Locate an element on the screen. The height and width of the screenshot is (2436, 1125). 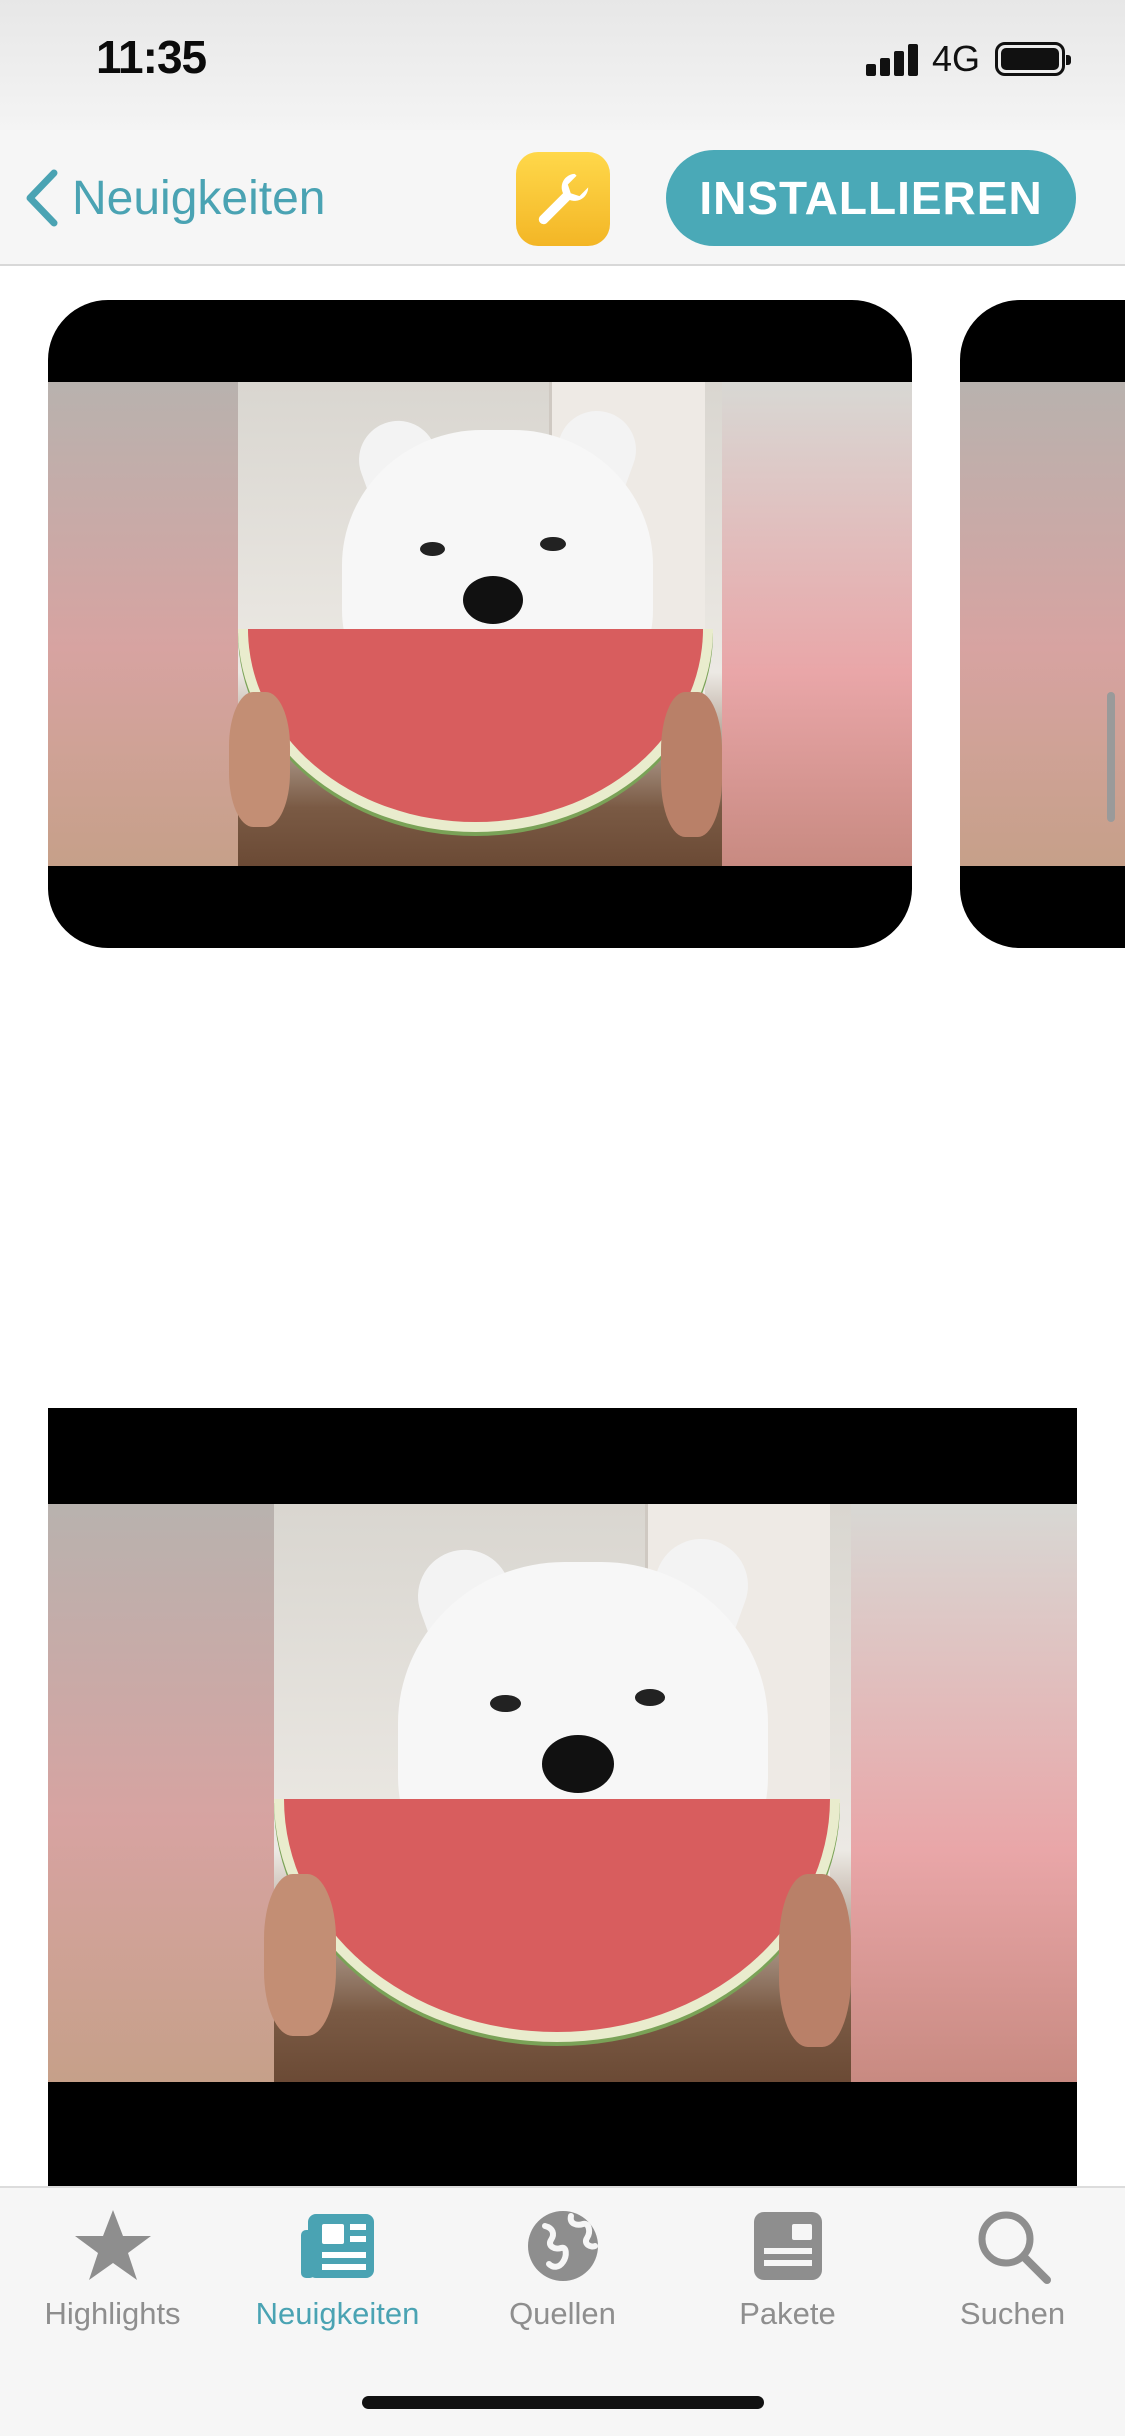
tab-label: Pakete is located at coordinates (787, 2313).